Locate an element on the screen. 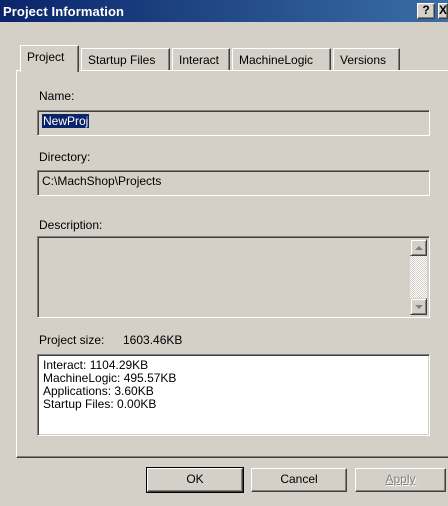 The height and width of the screenshot is (506, 448). directory-value: C:\MachShop\Projects is located at coordinates (102, 181).